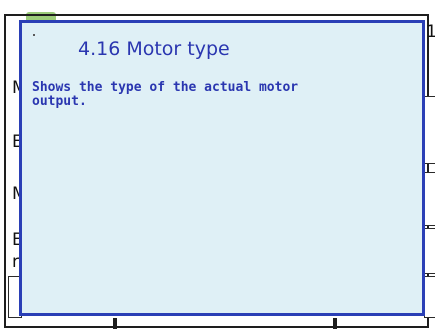 The image size is (435, 329). I want to click on popup-title: 4.16 Motor type, so click(154, 49).